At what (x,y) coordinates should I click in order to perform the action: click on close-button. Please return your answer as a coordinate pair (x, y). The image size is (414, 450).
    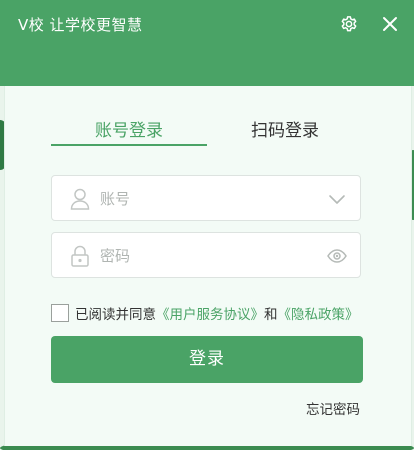
    Looking at the image, I should click on (390, 24).